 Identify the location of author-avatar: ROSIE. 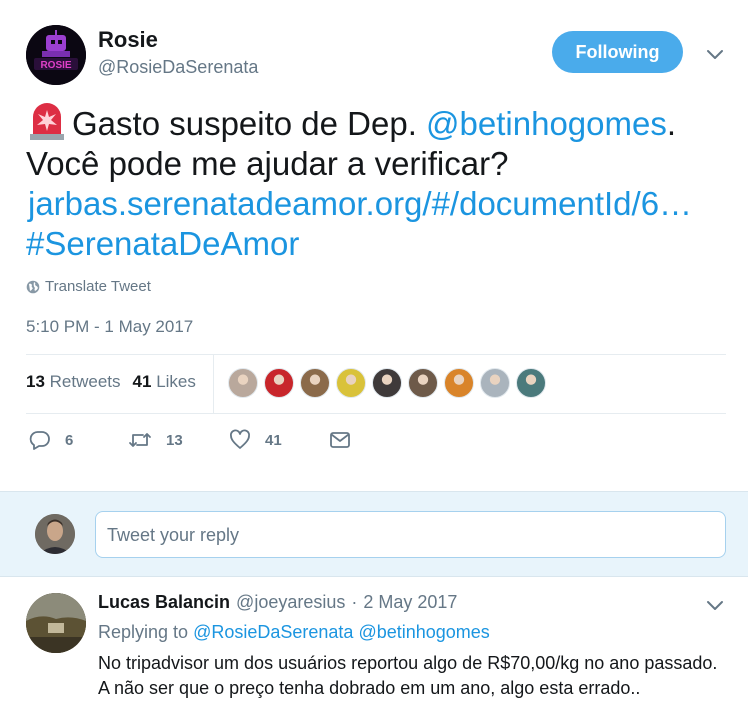
(56, 55).